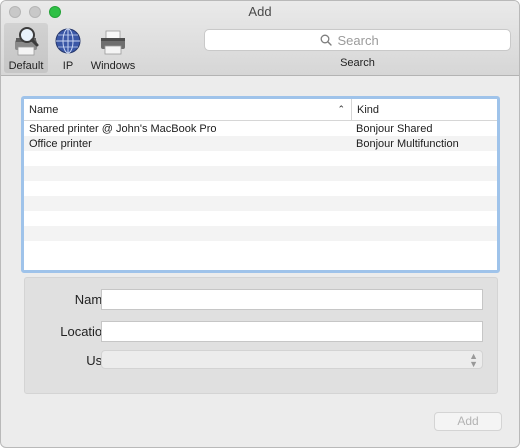 The image size is (520, 448). Describe the element at coordinates (60, 143) in the screenshot. I see `printer-name-cell: Office printer` at that location.